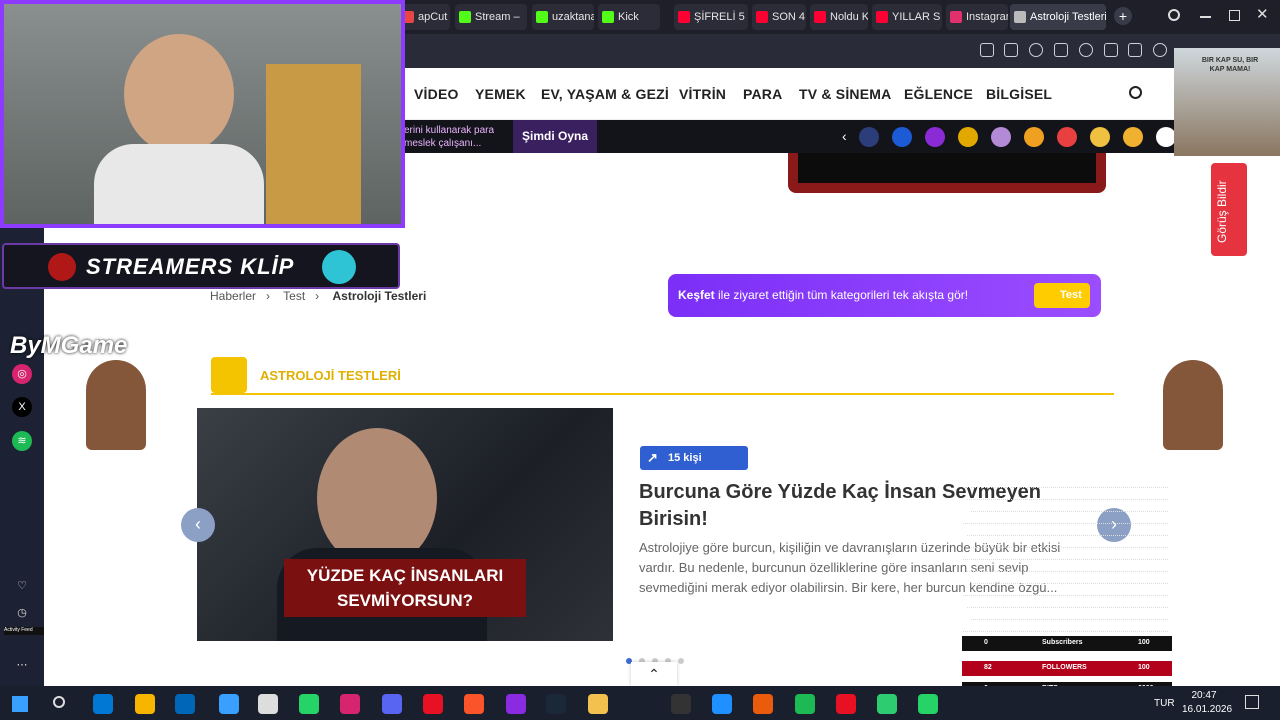  Describe the element at coordinates (1011, 50) in the screenshot. I see `camera-icon` at that location.